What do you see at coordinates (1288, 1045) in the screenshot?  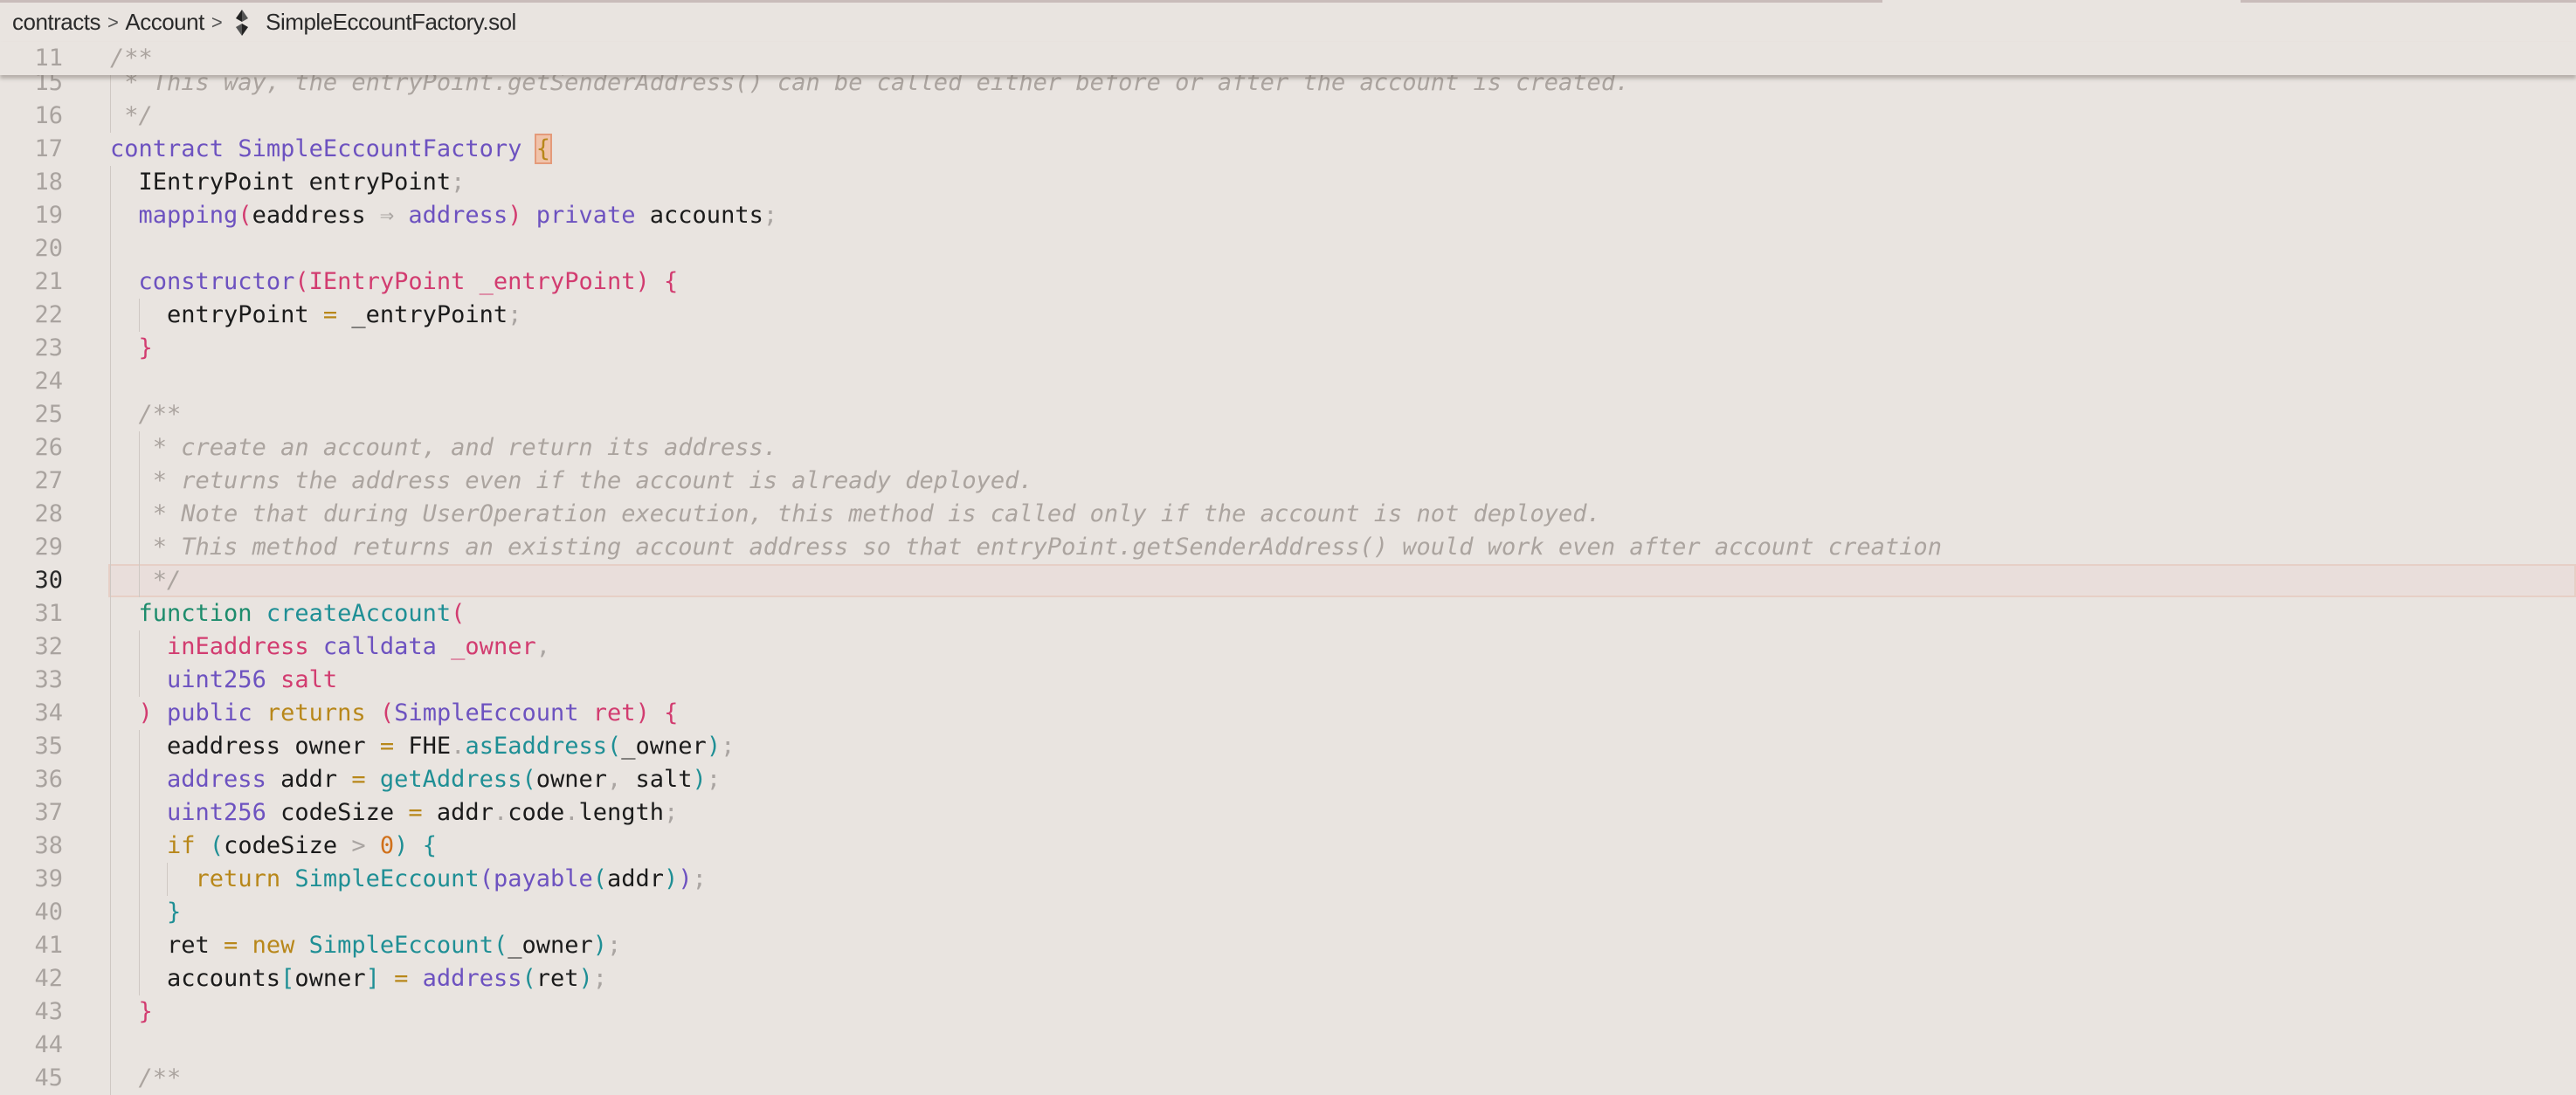 I see `code-line: 44` at bounding box center [1288, 1045].